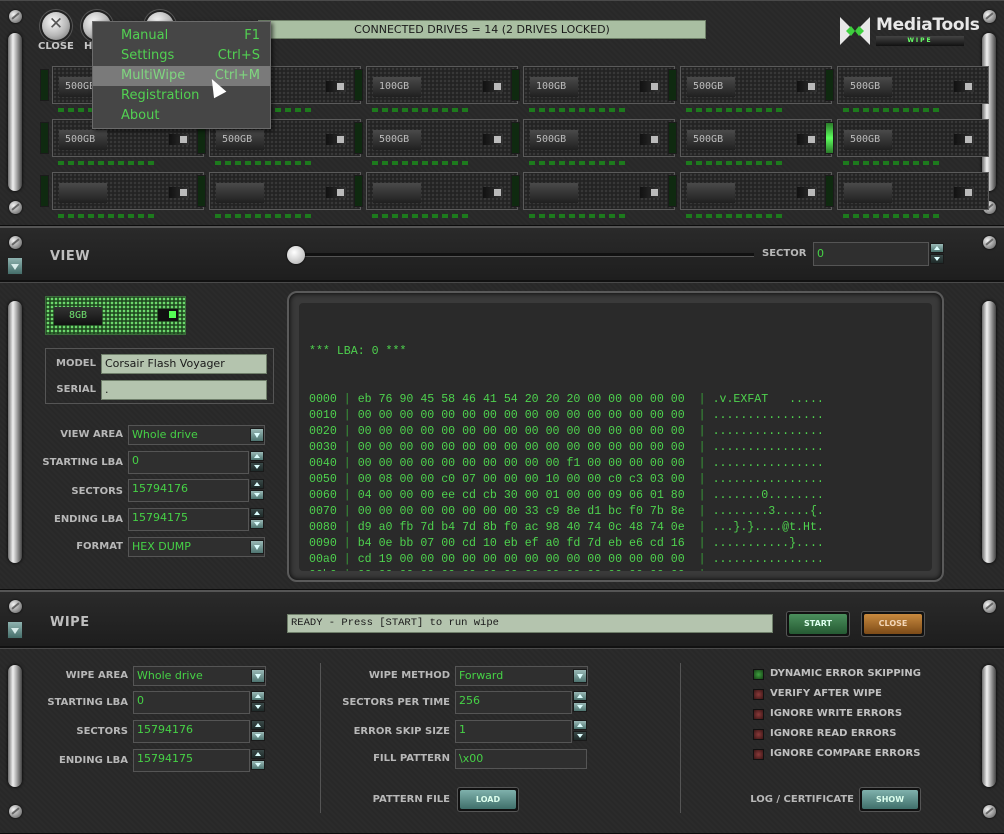 This screenshot has height=834, width=1004. What do you see at coordinates (890, 799) in the screenshot?
I see `show-log-button: SHOW` at bounding box center [890, 799].